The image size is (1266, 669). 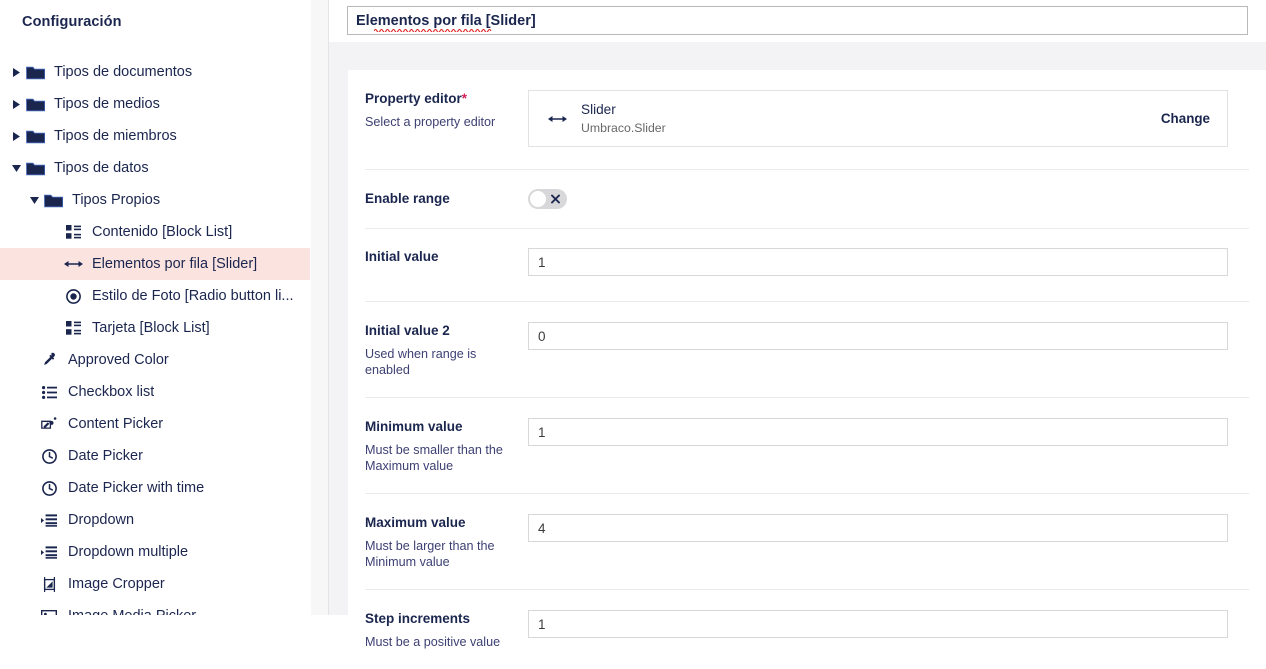 I want to click on tree-item-dropdown-multiple: Dropdown multiple, so click(x=155, y=552).